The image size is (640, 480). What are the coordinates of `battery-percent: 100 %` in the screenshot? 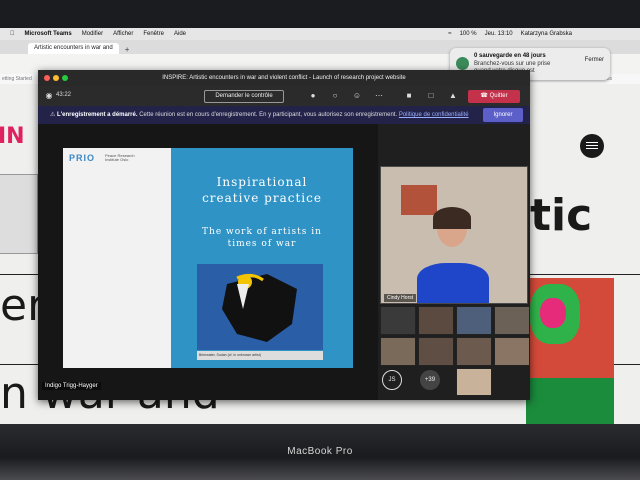 It's located at (468, 34).